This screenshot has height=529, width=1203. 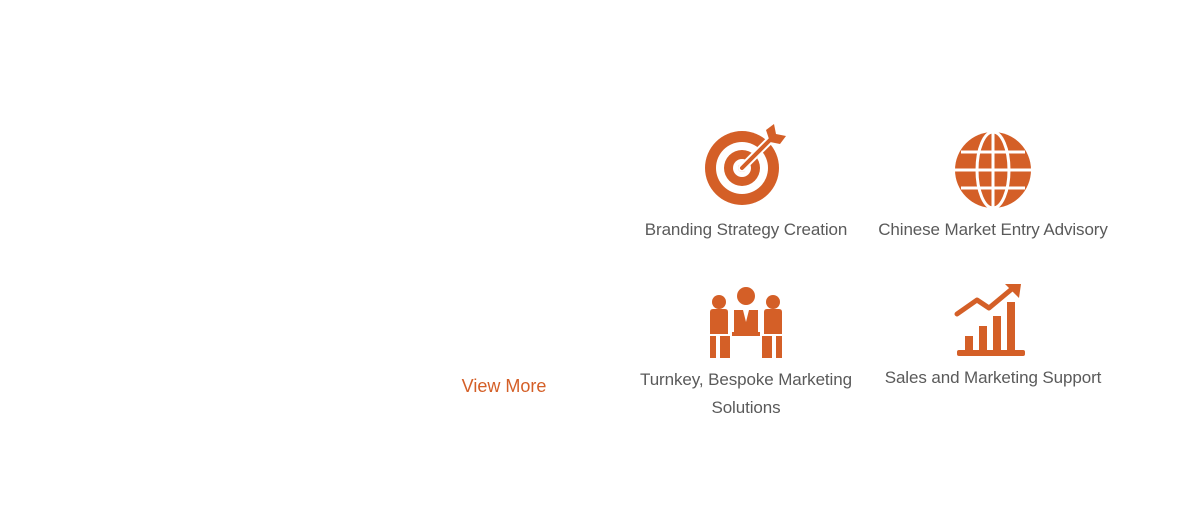 What do you see at coordinates (746, 393) in the screenshot?
I see `service-label: Turnkey, Bespoke Marketing Solutions` at bounding box center [746, 393].